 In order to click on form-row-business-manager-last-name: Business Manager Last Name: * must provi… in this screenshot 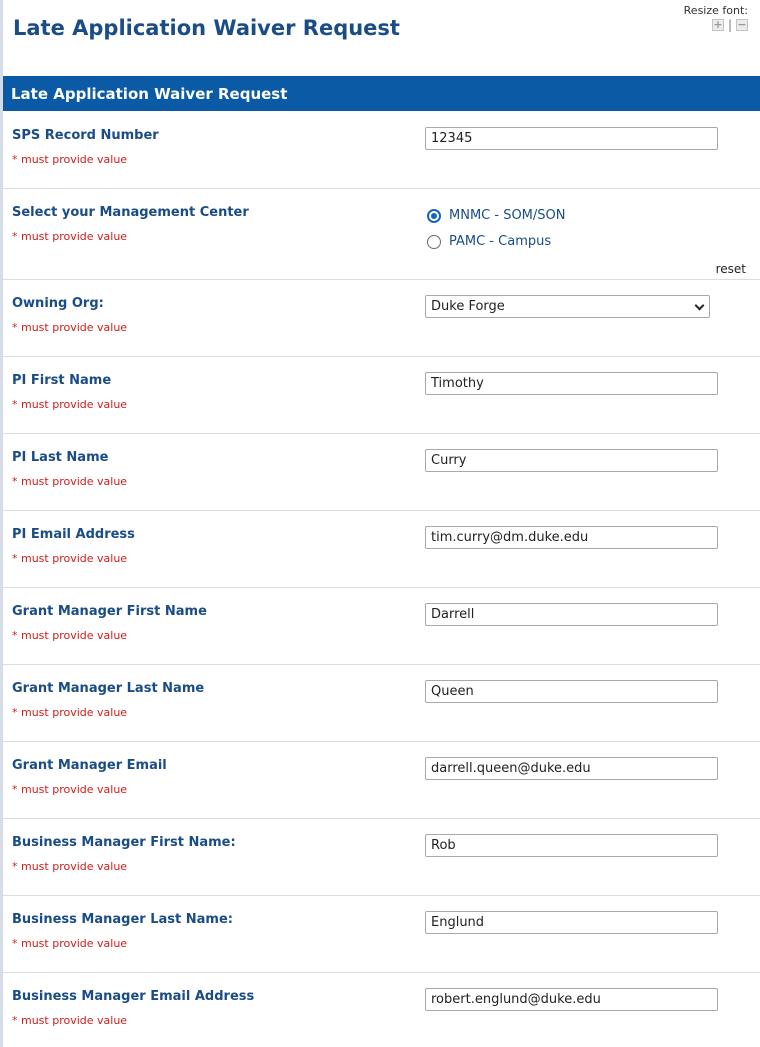, I will do `click(381, 934)`.